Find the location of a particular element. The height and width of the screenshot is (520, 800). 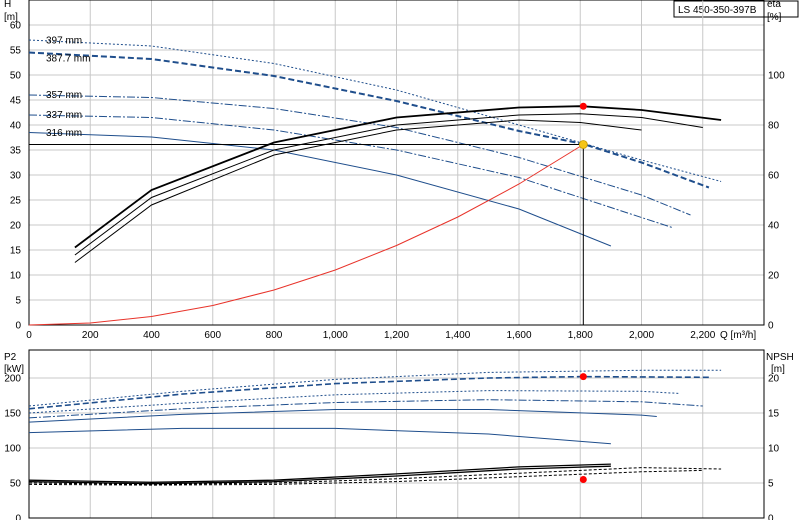

impeller-label: 337 mm is located at coordinates (64, 115).